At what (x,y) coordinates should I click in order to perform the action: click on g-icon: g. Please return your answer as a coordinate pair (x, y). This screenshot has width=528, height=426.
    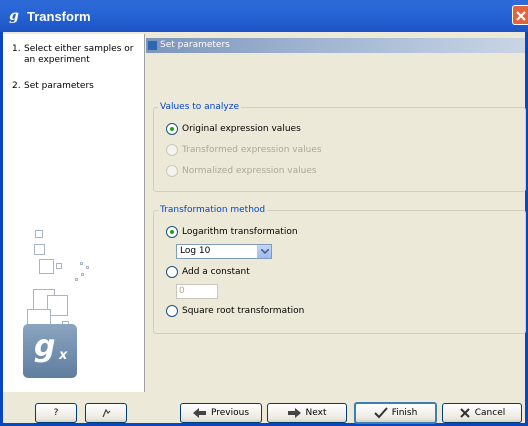
    Looking at the image, I should click on (14, 16).